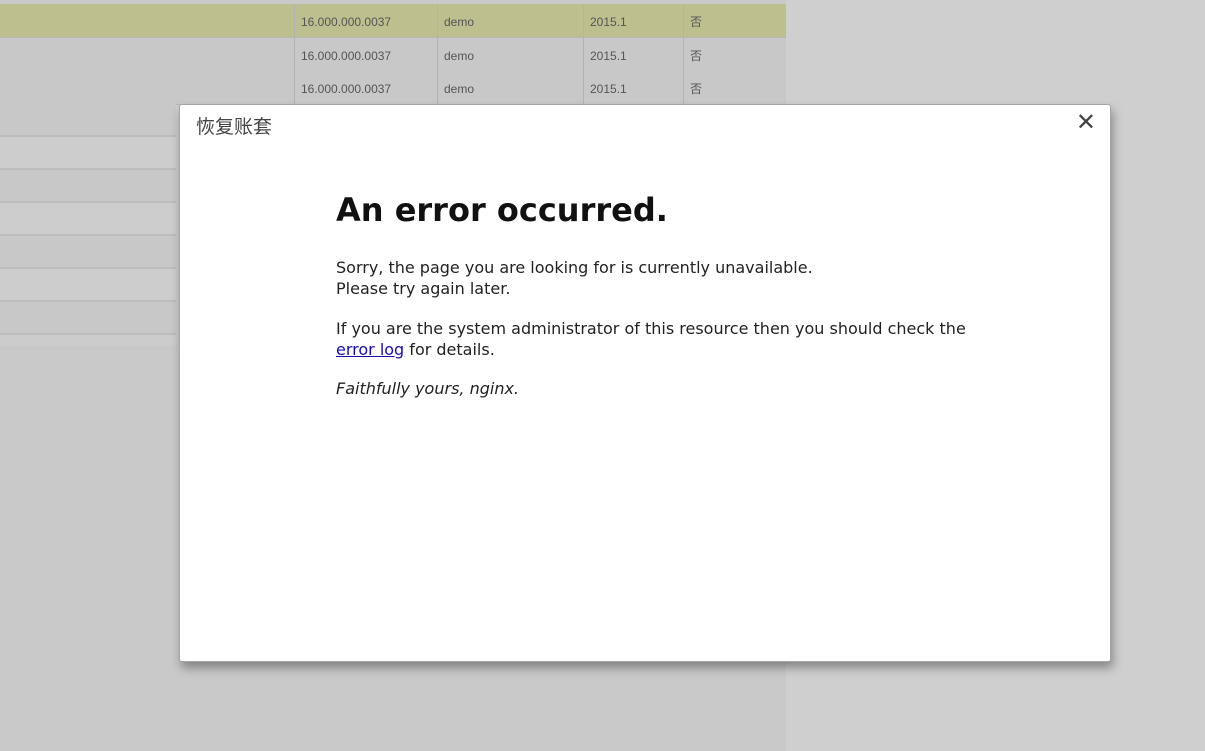  Describe the element at coordinates (449, 349) in the screenshot. I see `admin-hint-suffix: for details.` at that location.